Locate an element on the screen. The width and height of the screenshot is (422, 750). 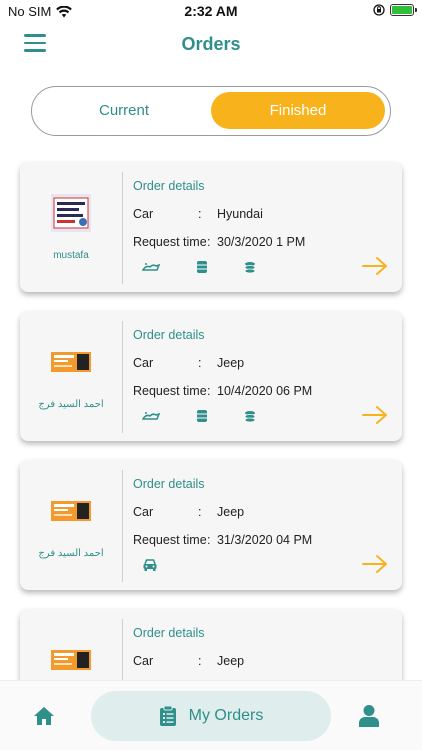
status-bar: No SIM 2:32 AM is located at coordinates (211, 11).